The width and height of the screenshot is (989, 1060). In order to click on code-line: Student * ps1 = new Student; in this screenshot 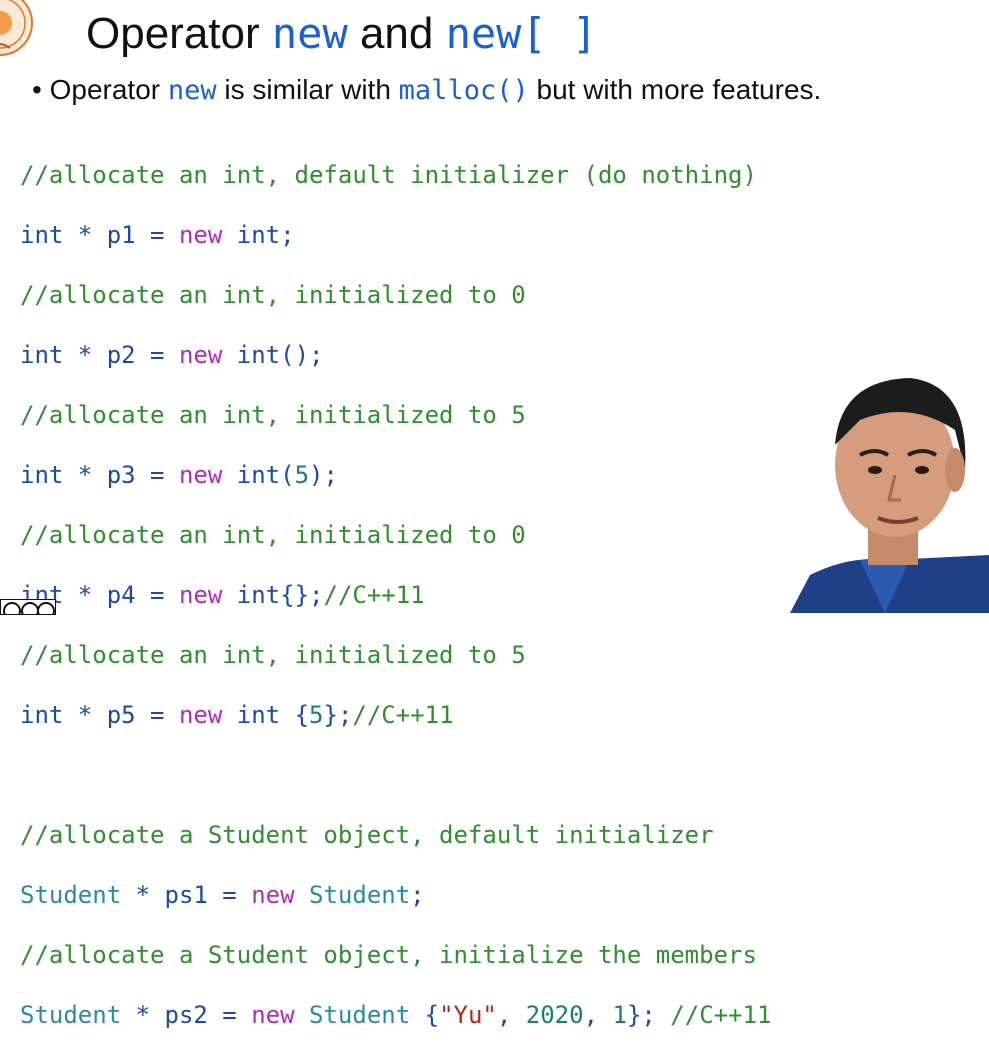, I will do `click(222, 895)`.